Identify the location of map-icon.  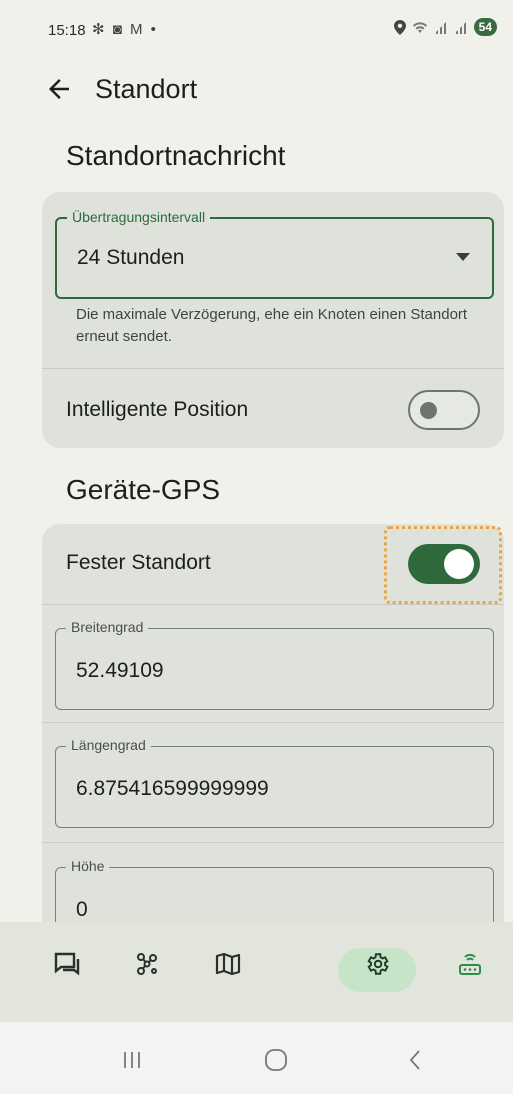
(228, 964).